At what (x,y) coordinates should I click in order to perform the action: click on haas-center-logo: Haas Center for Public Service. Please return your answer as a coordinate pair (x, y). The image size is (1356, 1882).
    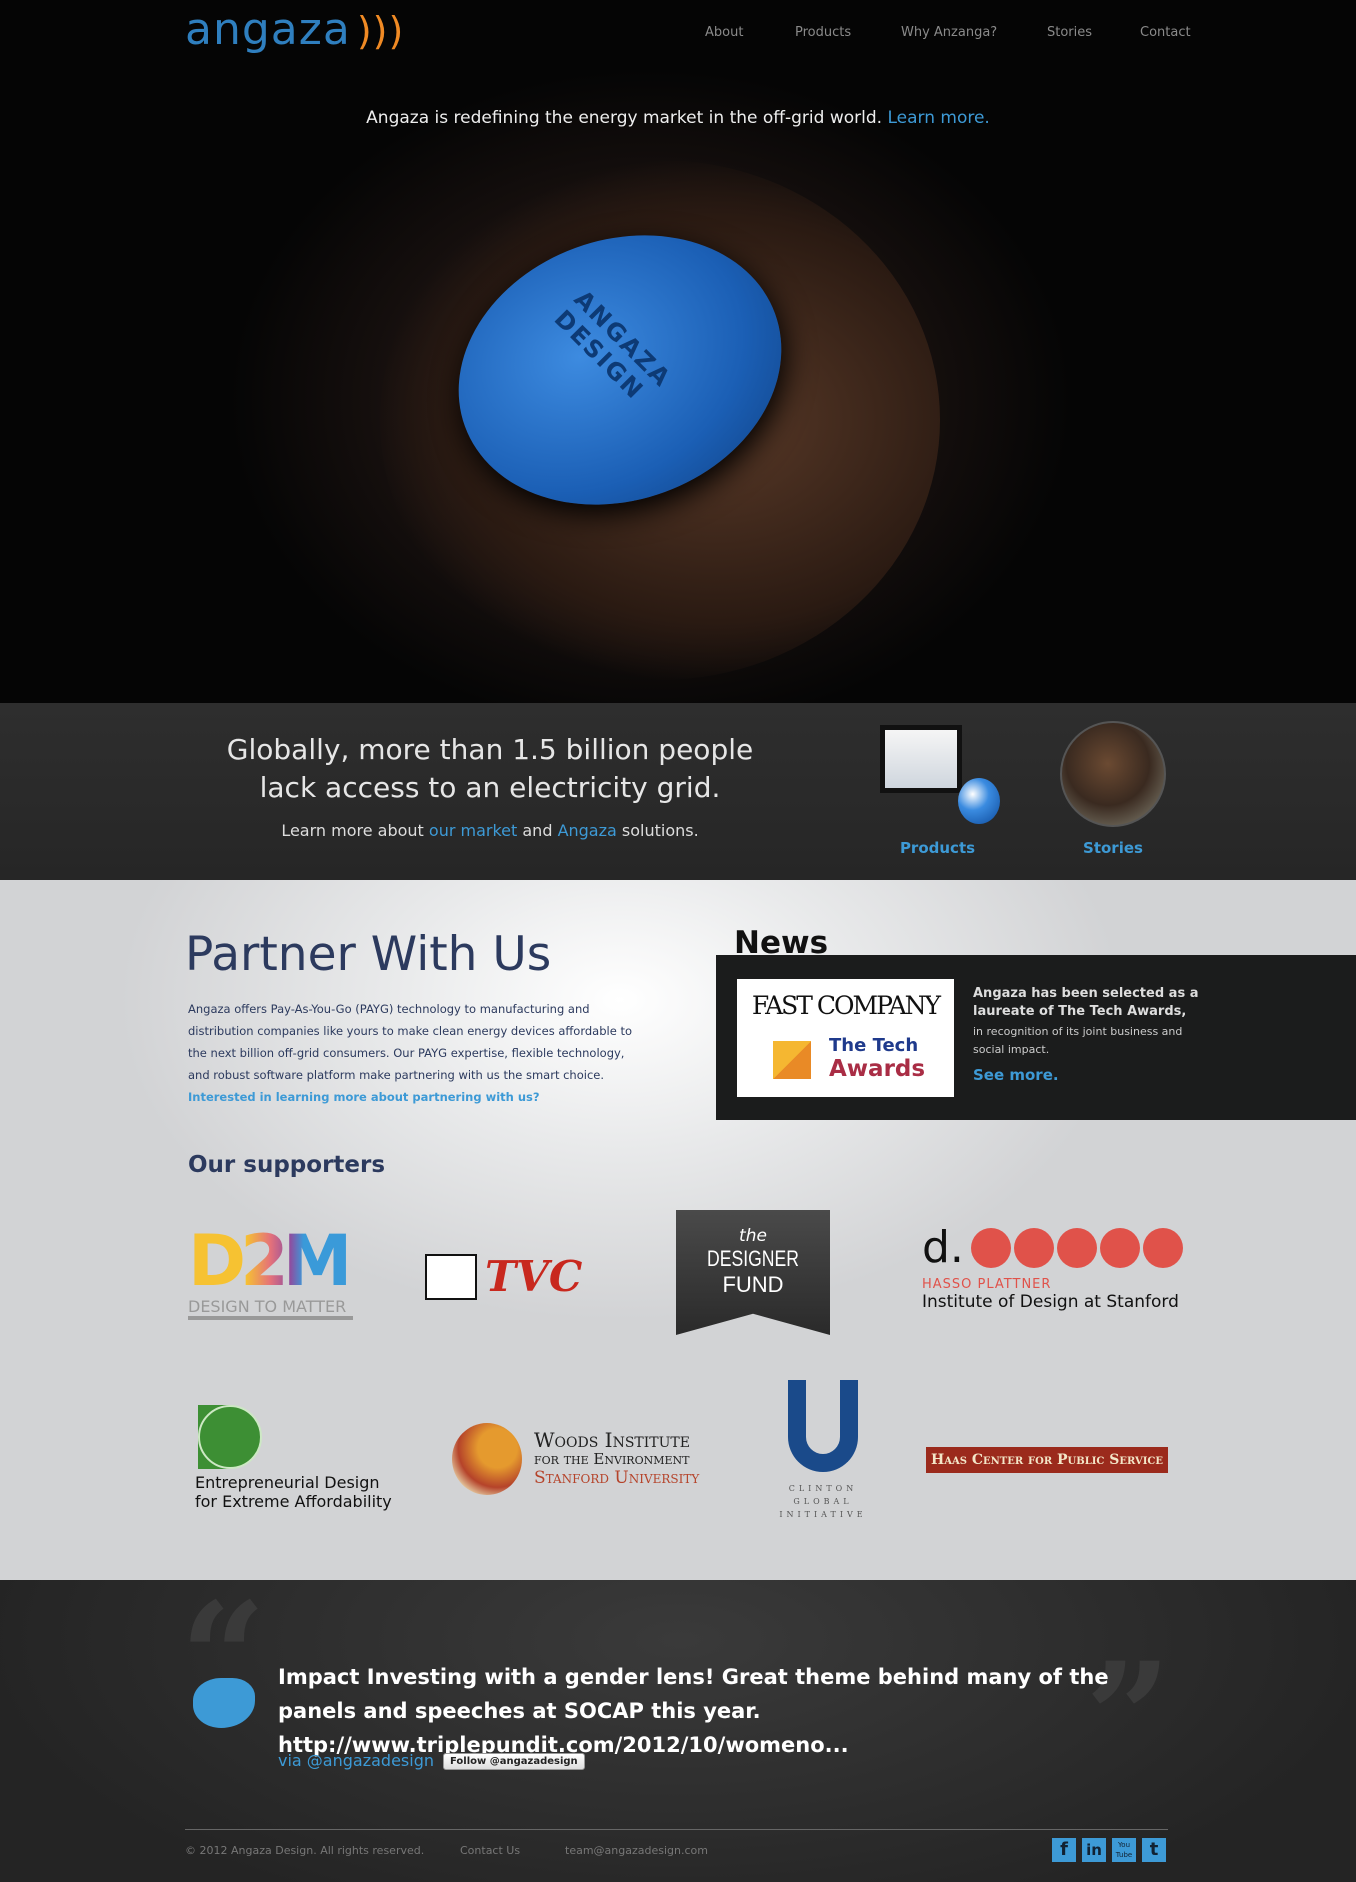
    Looking at the image, I should click on (1047, 1460).